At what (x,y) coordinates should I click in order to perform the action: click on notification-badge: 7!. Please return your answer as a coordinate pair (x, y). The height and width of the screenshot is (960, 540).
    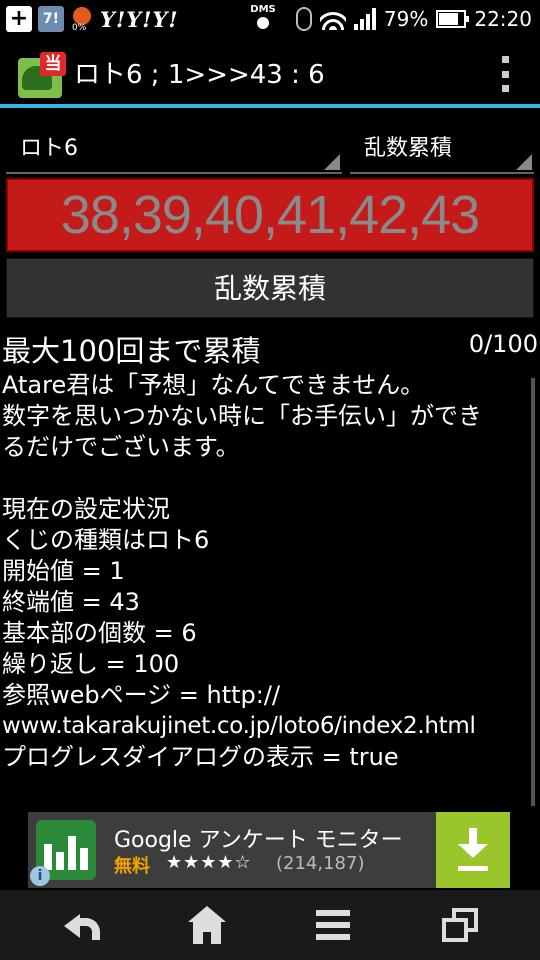
    Looking at the image, I should click on (51, 19).